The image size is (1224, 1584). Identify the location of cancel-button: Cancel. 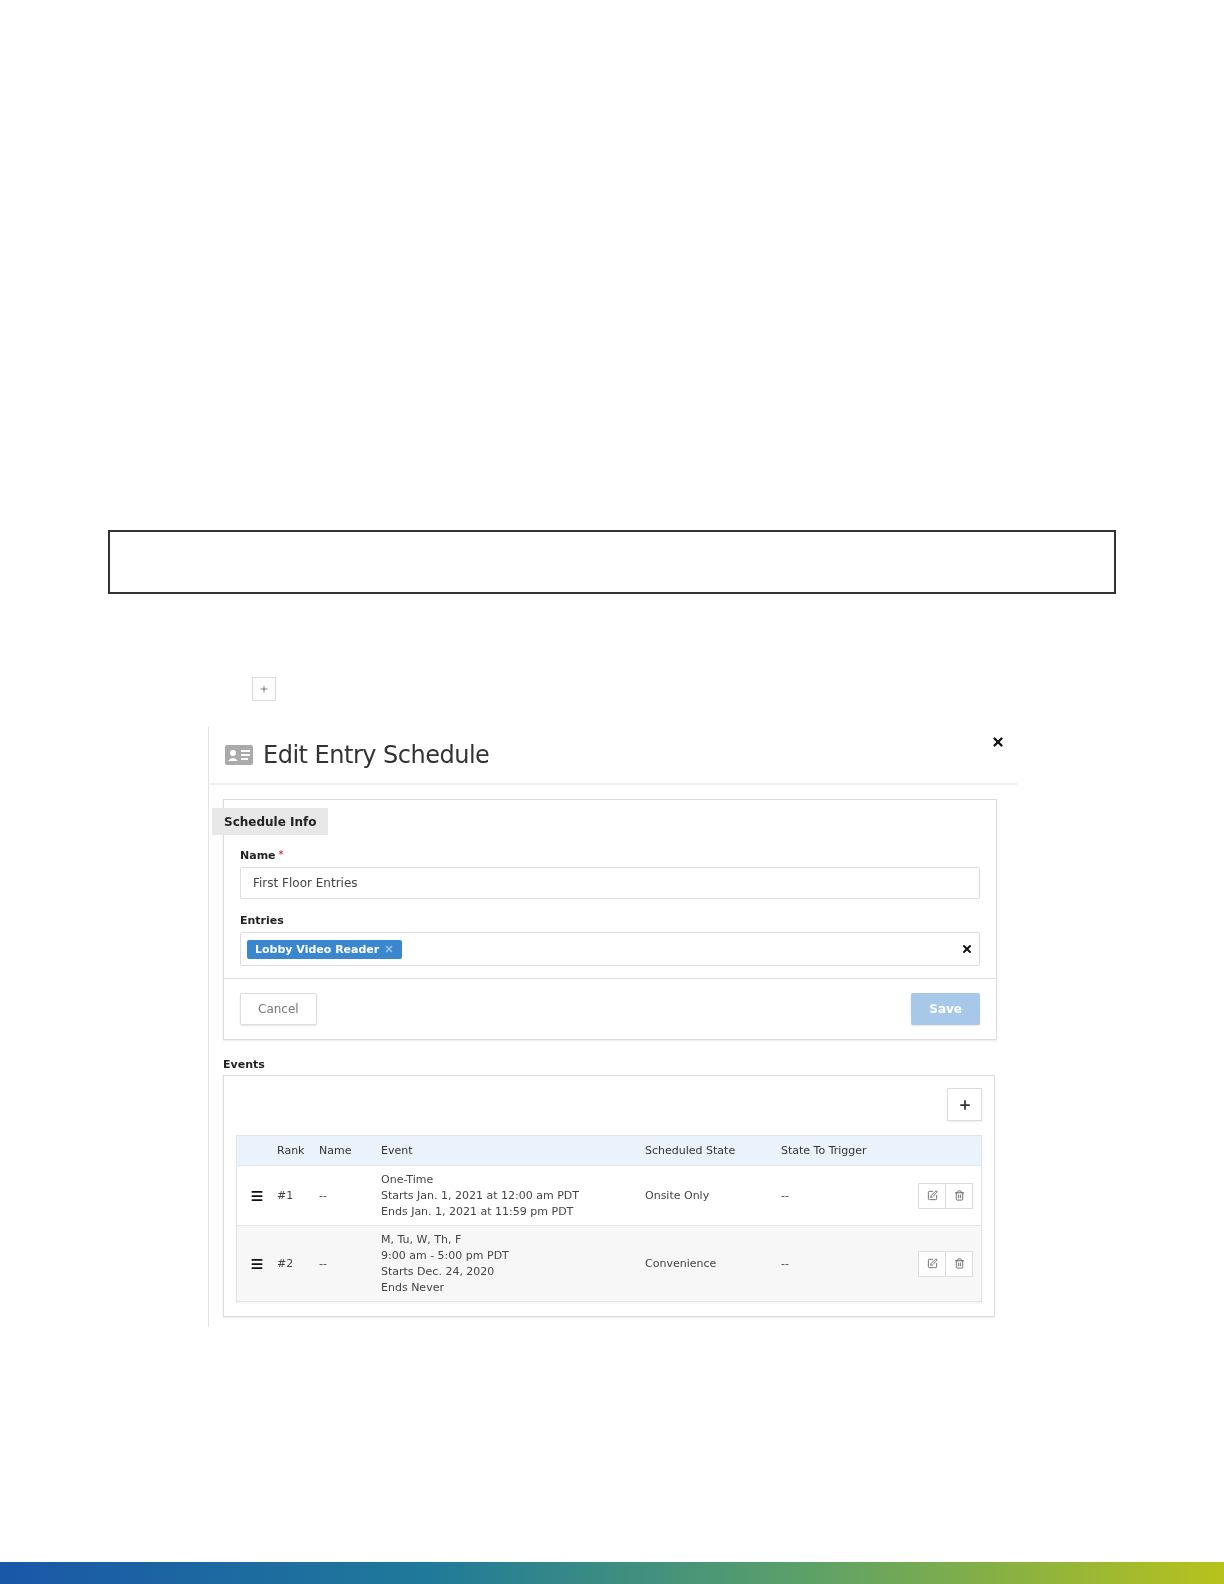
(278, 1009).